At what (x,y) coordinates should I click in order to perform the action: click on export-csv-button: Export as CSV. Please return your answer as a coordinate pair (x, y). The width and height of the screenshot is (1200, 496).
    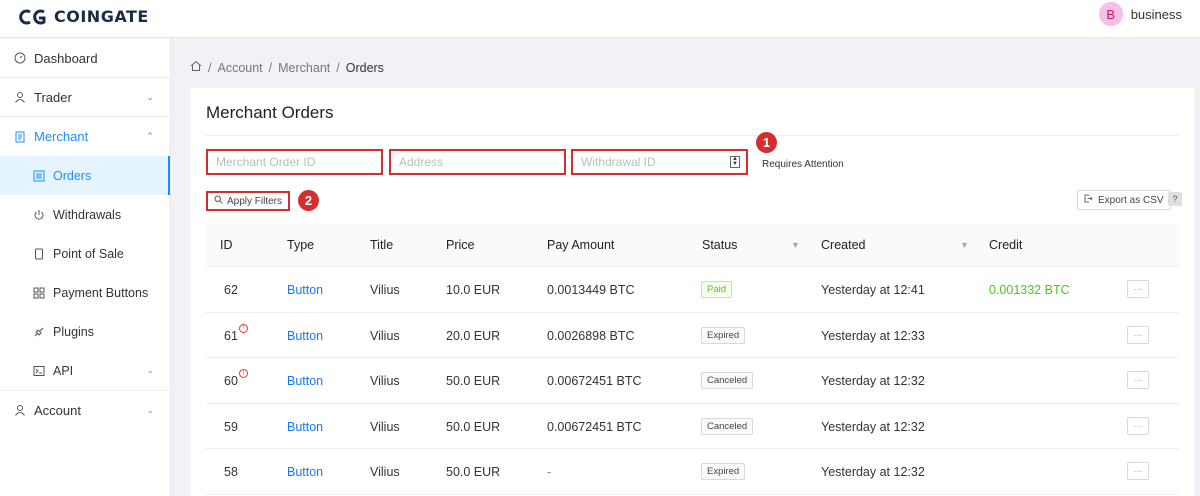
    Looking at the image, I should click on (1124, 200).